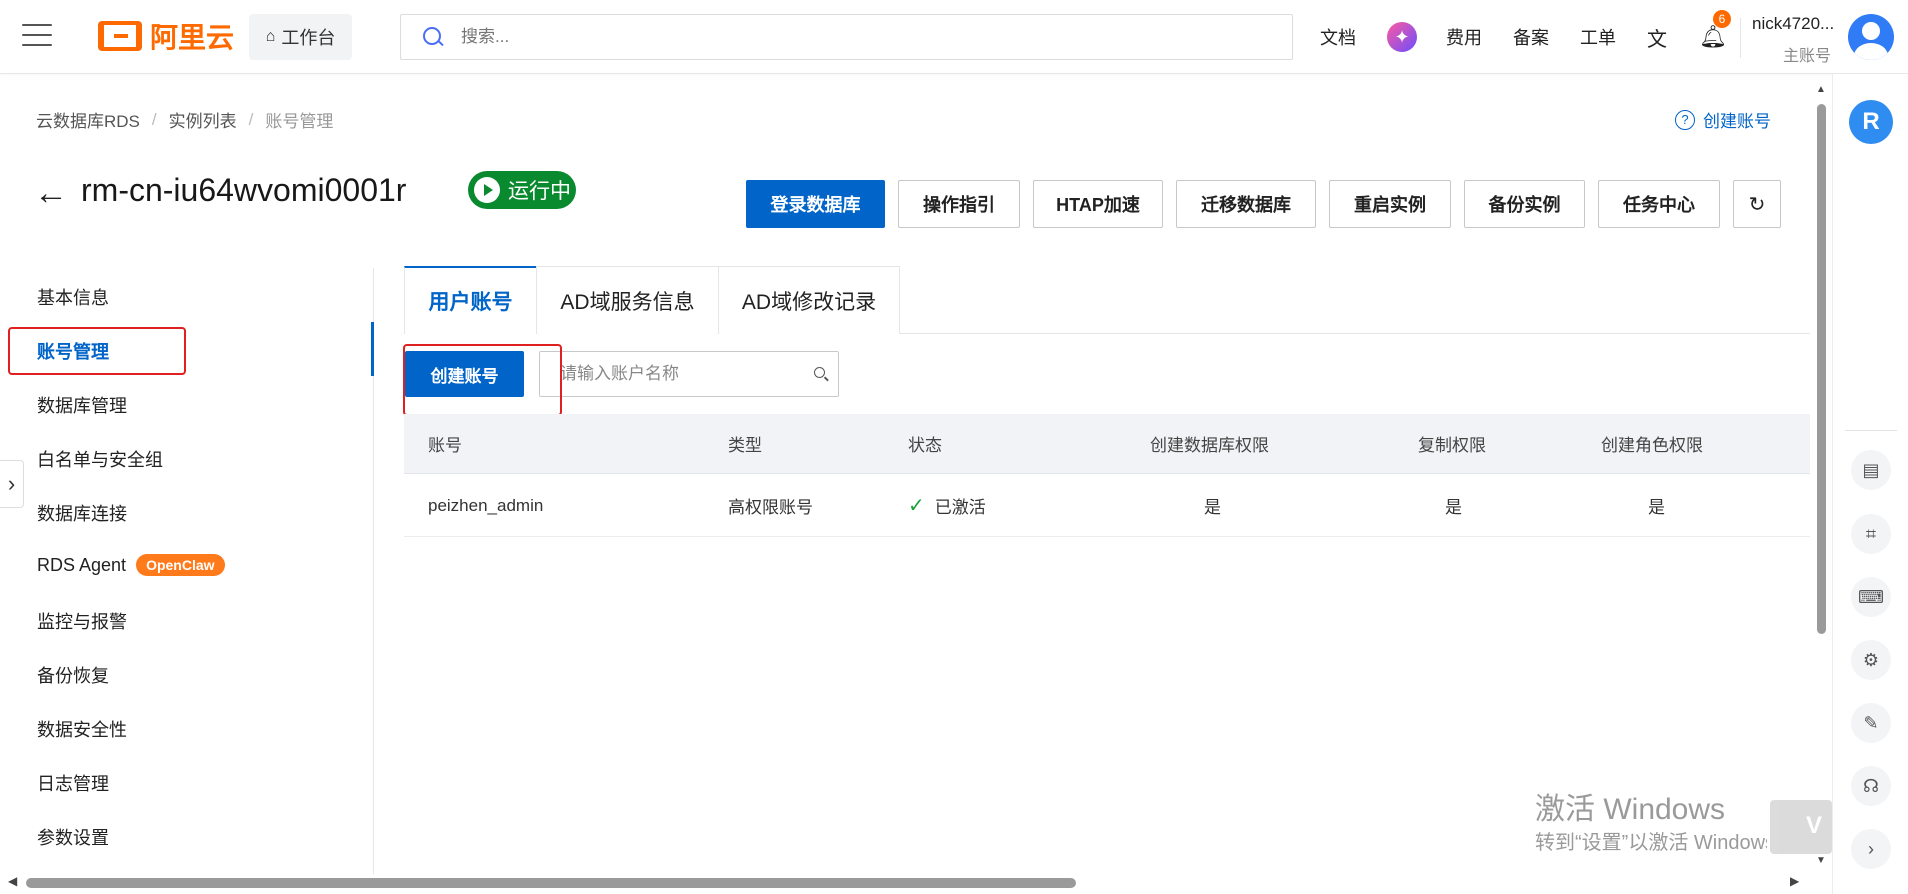  What do you see at coordinates (1807, 56) in the screenshot?
I see `user-role: 主账号` at bounding box center [1807, 56].